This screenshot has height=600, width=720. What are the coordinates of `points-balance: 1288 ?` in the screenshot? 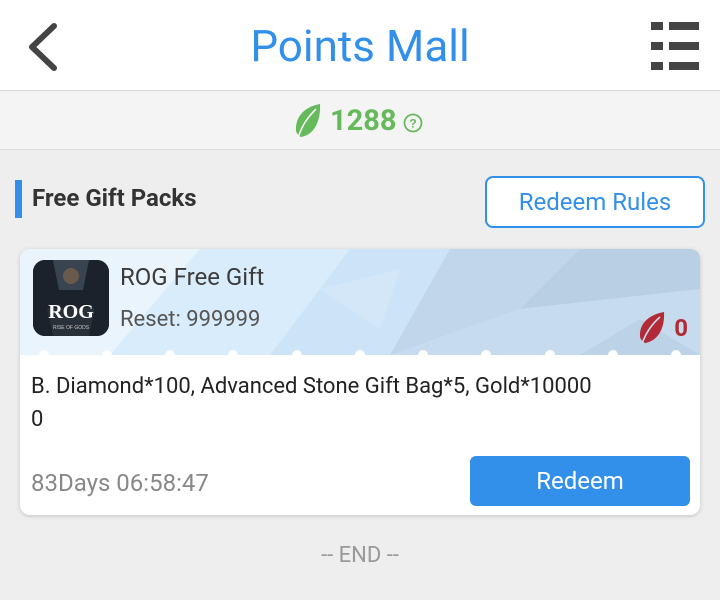 It's located at (358, 121).